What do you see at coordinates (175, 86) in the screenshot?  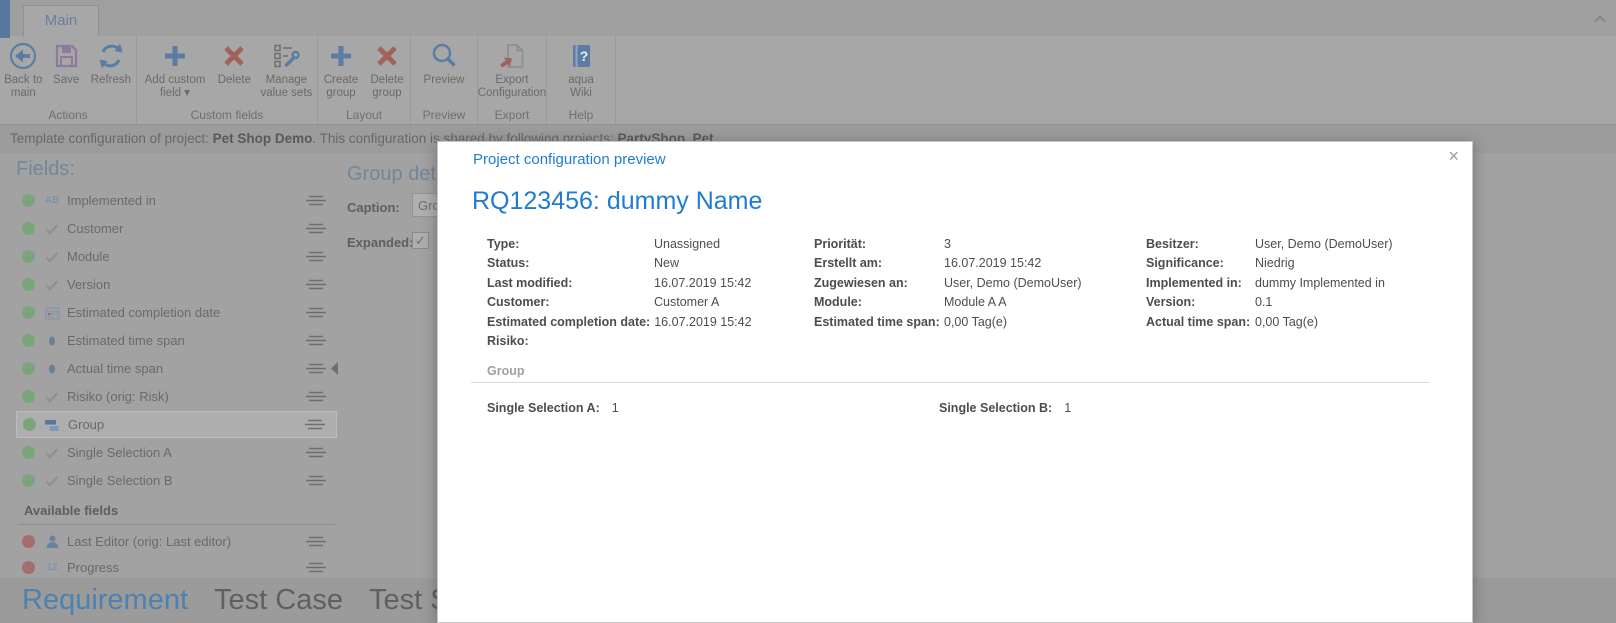 I see `add-custom-field-label: Add custom field ▾` at bounding box center [175, 86].